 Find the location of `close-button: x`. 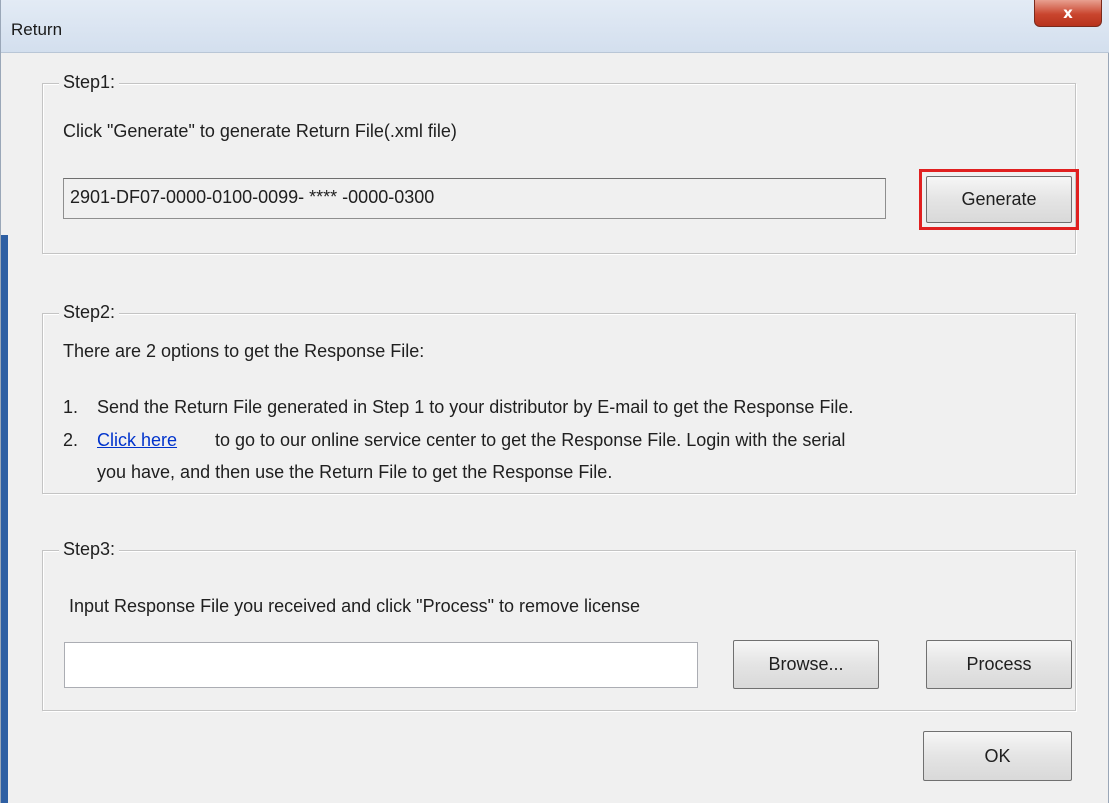

close-button: x is located at coordinates (1068, 13).